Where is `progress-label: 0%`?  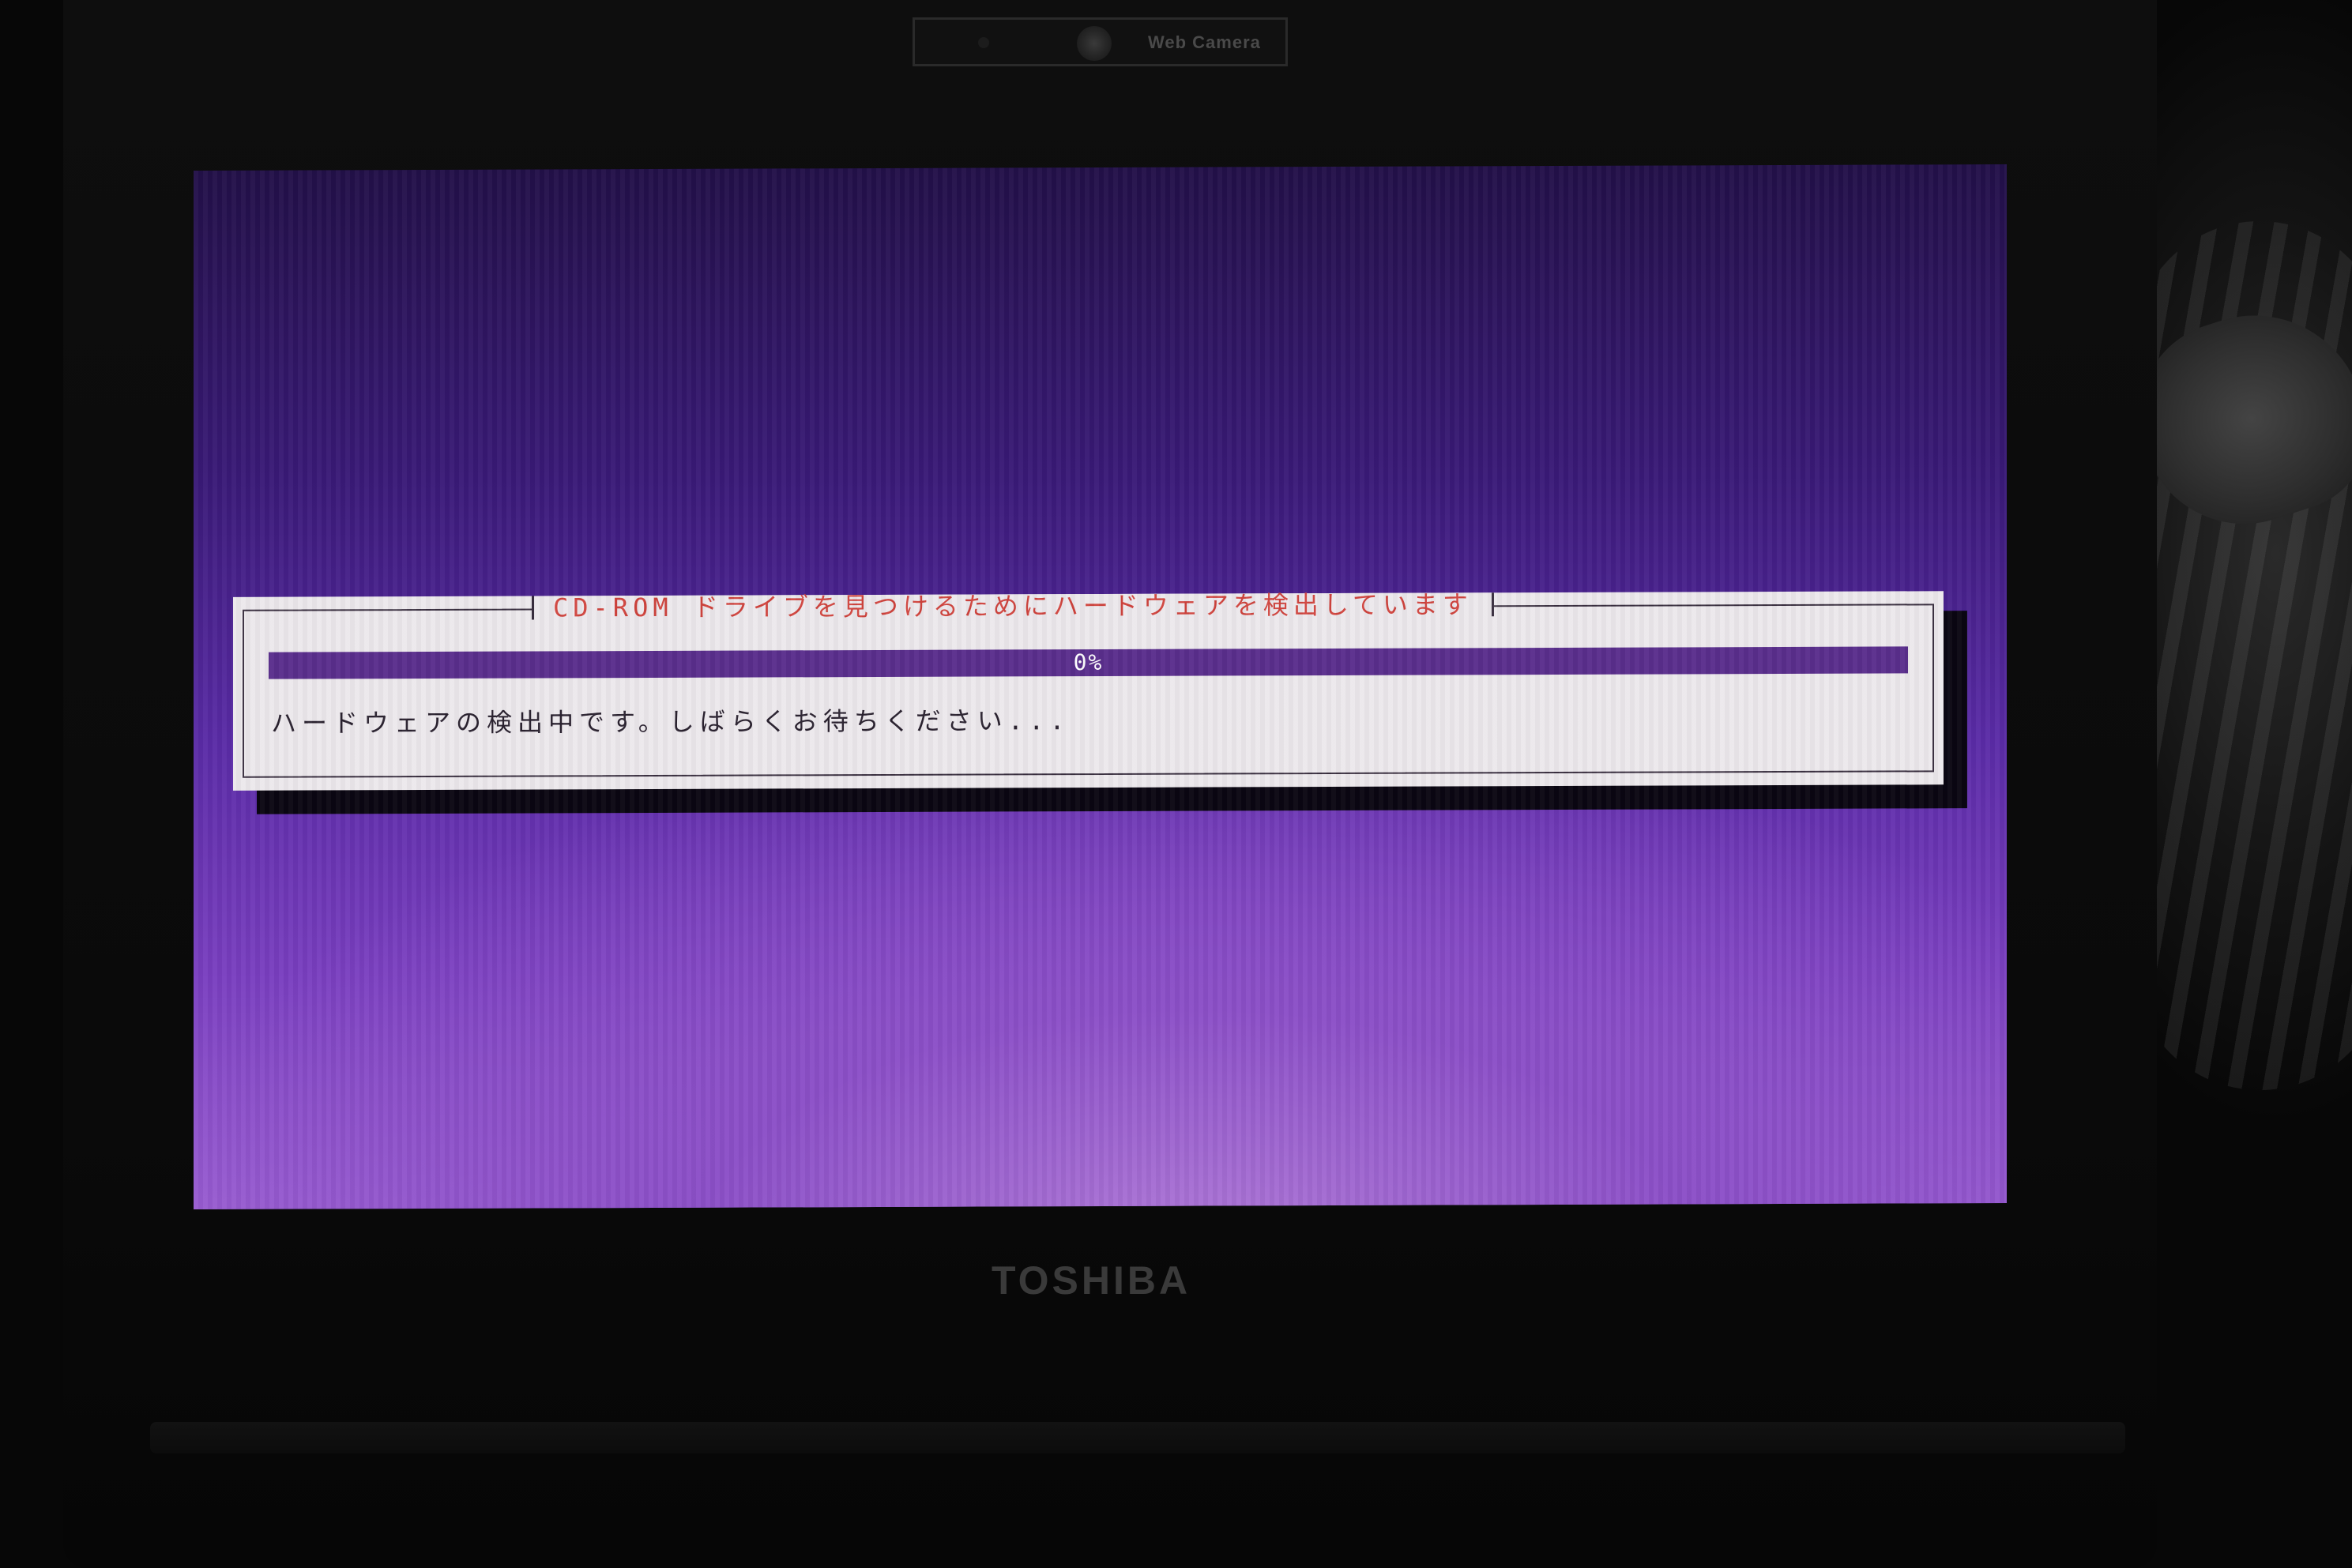
progress-label: 0% is located at coordinates (1088, 662).